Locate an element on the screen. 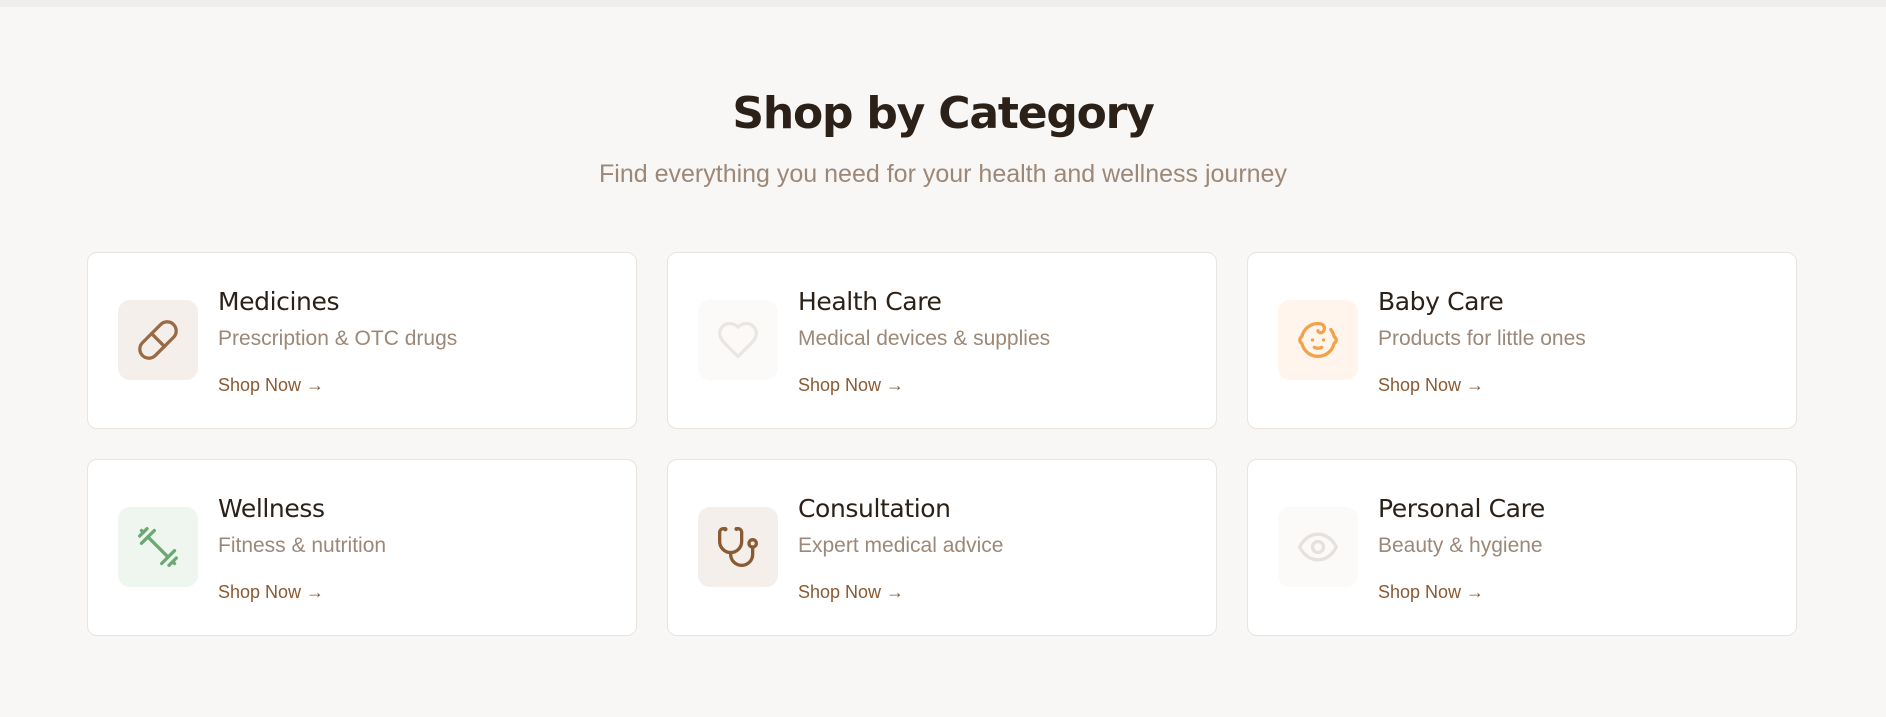 Image resolution: width=1886 pixels, height=717 pixels. section-title: Shop by Category is located at coordinates (943, 113).